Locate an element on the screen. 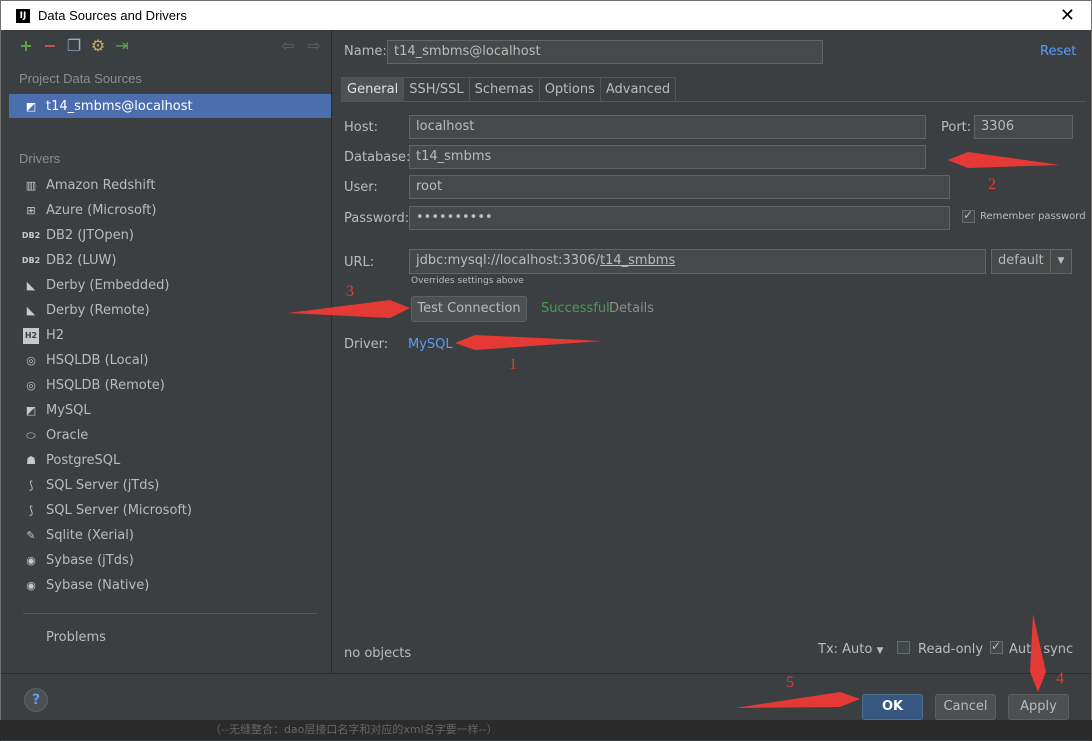 This screenshot has width=1092, height=741. annotation-number: 4 is located at coordinates (1060, 678).